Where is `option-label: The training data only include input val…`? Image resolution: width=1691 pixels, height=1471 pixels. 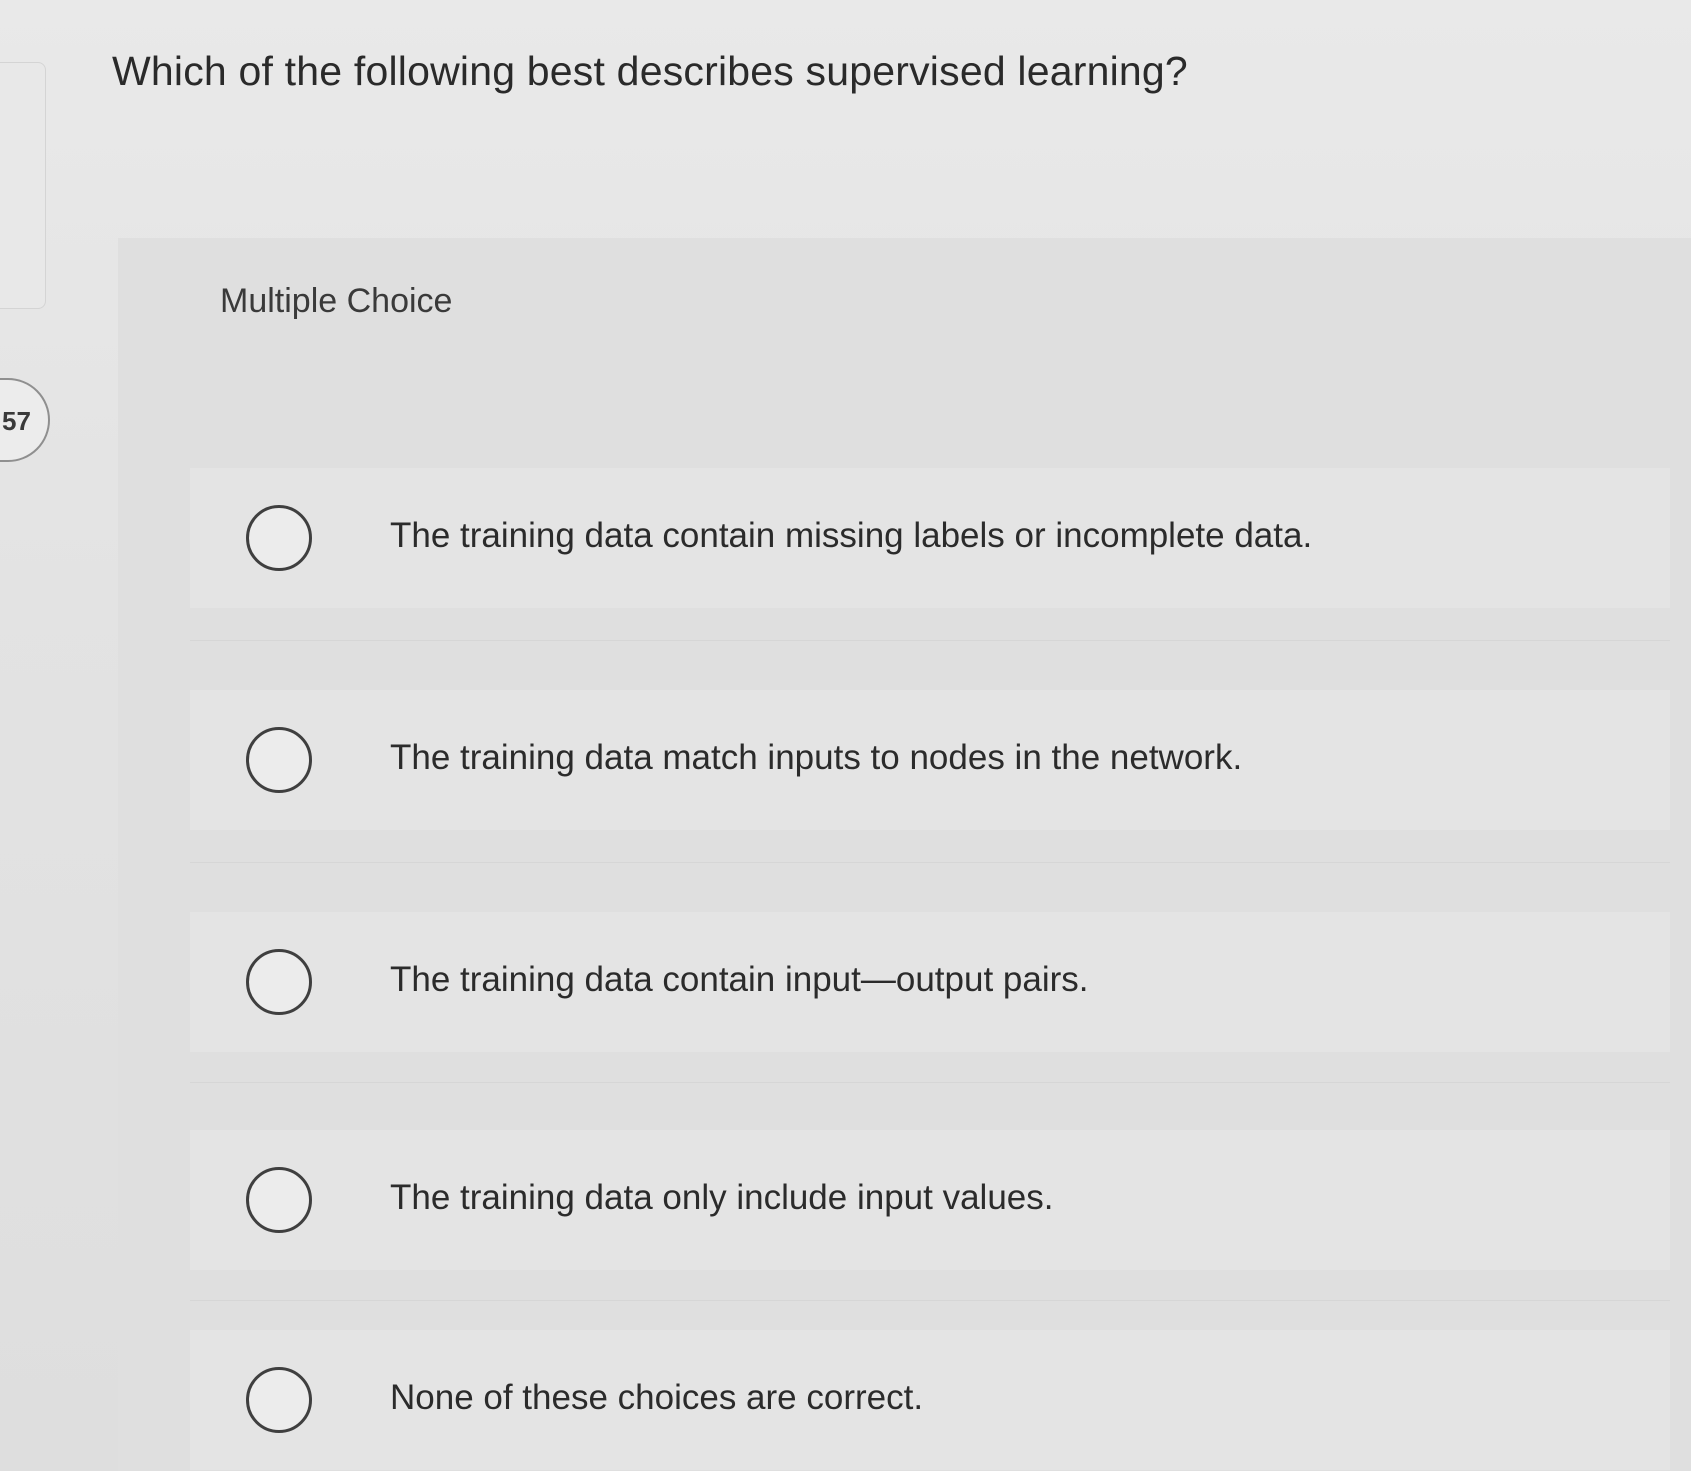 option-label: The training data only include input val… is located at coordinates (722, 1197).